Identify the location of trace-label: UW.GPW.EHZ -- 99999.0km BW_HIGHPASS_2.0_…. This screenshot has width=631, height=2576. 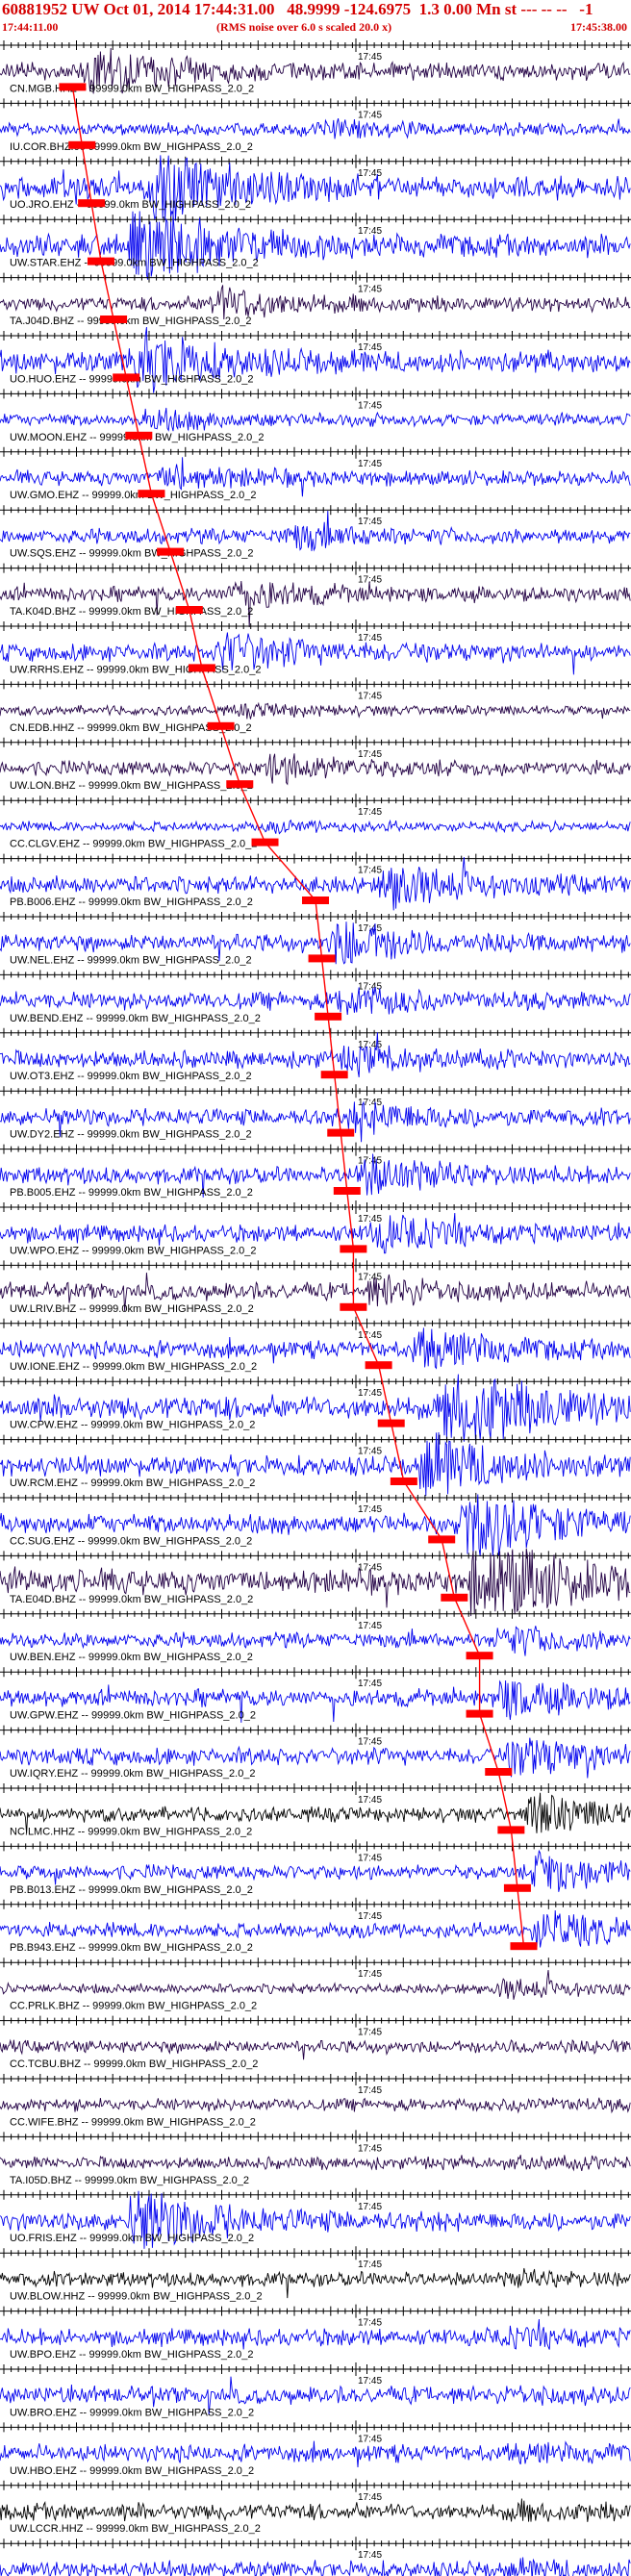
(133, 1716).